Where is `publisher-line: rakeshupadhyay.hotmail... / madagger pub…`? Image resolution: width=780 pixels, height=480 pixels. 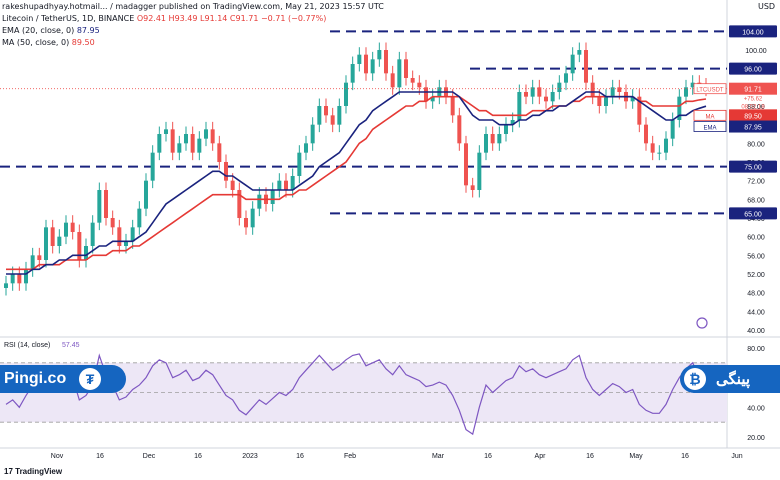
publisher-line: rakeshupadhyay.hotmail... / madagger pub… is located at coordinates (193, 6).